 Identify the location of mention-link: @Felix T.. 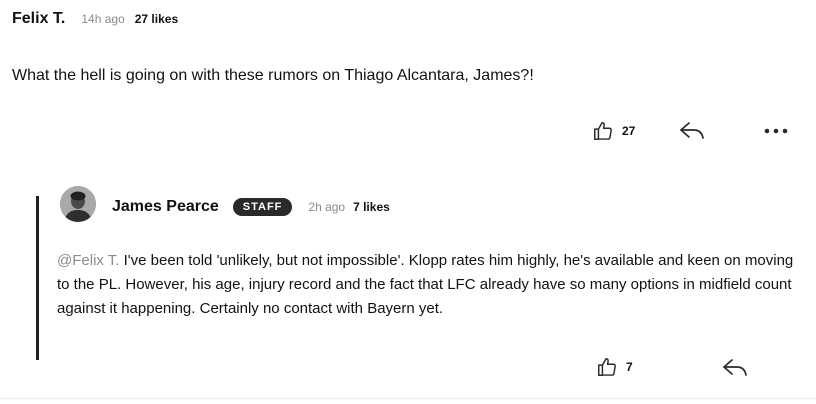
(88, 260).